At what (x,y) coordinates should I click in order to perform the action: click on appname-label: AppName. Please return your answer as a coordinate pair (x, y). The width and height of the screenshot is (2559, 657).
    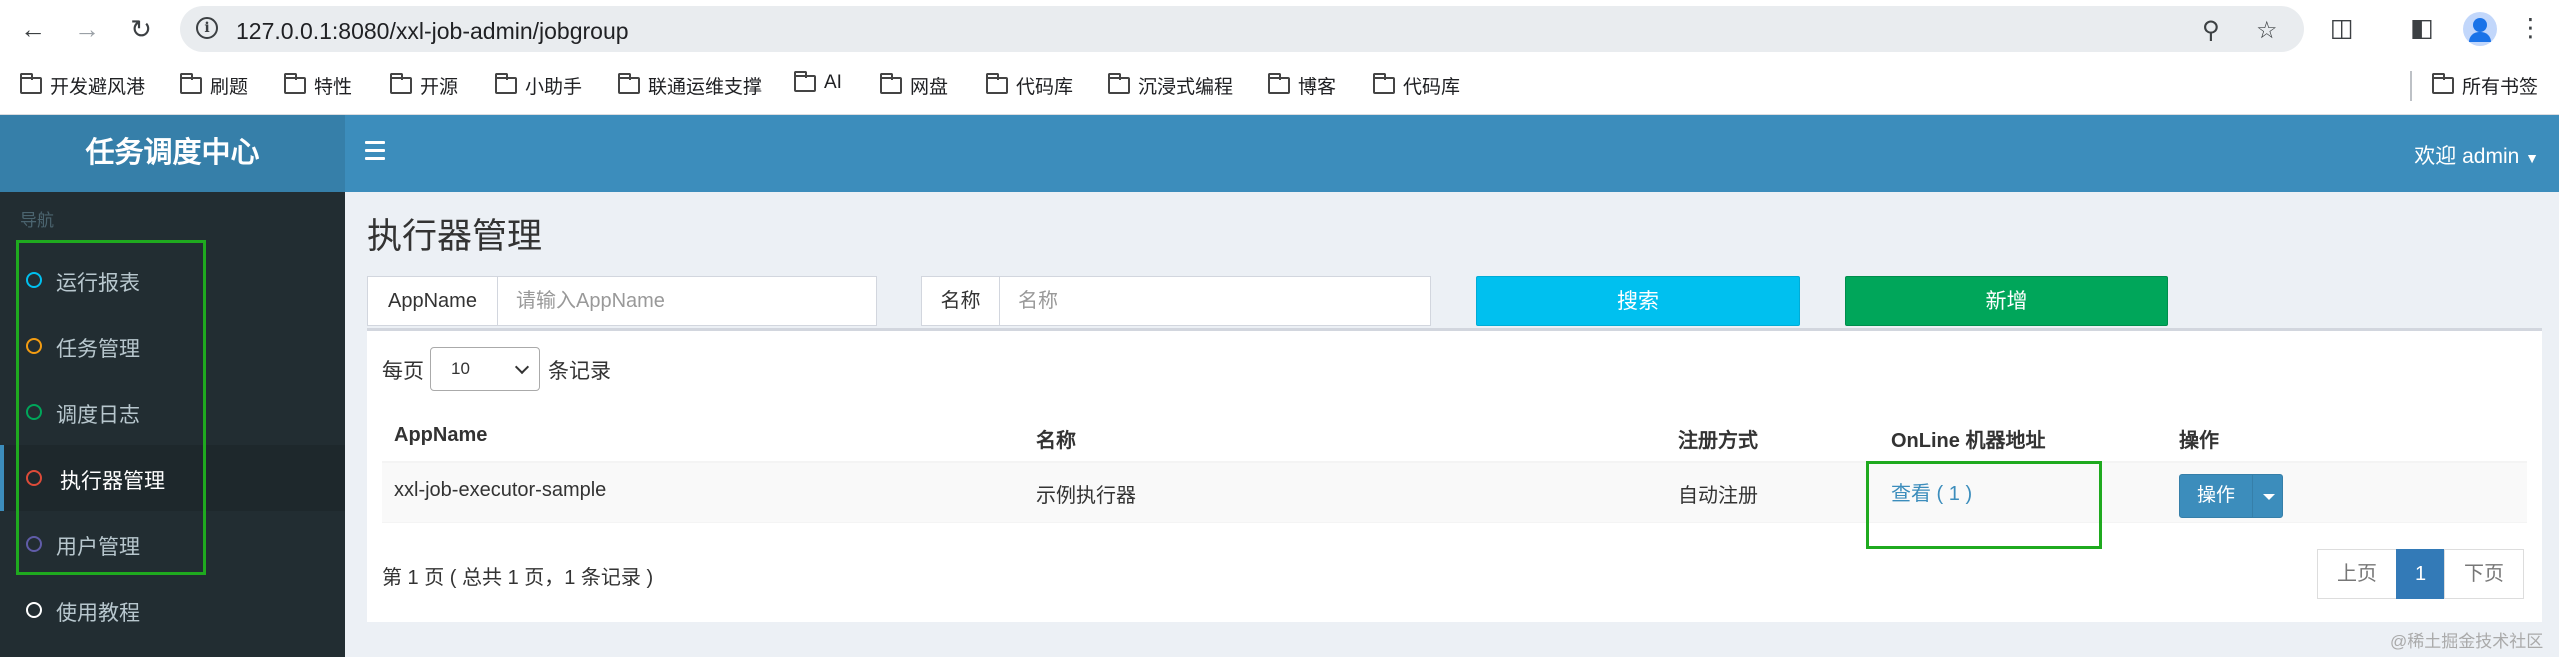
    Looking at the image, I should click on (433, 301).